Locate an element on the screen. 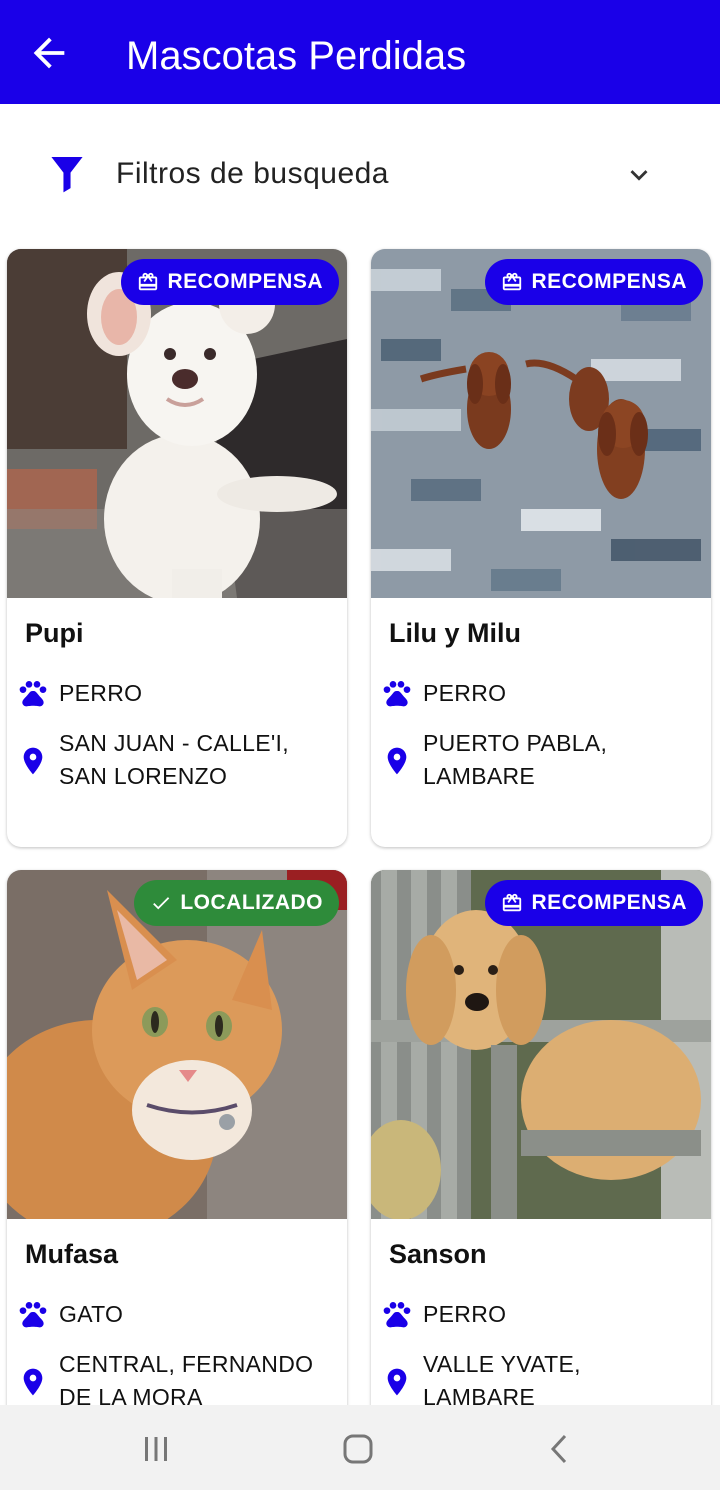 This screenshot has width=720, height=1490. search-filters-panel: Filtros de busqueda is located at coordinates (360, 174).